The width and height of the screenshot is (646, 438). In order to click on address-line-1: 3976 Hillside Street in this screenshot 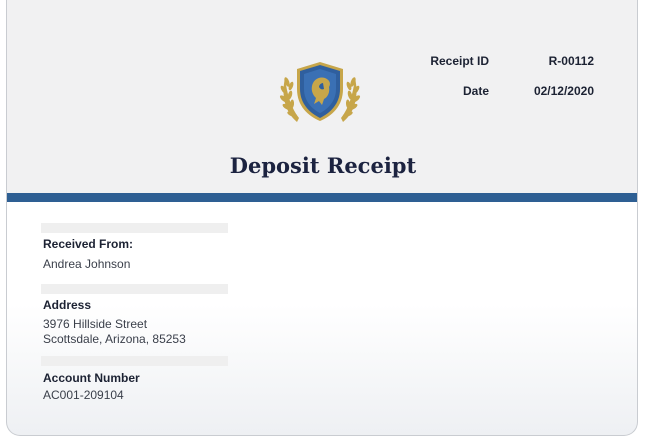, I will do `click(95, 324)`.